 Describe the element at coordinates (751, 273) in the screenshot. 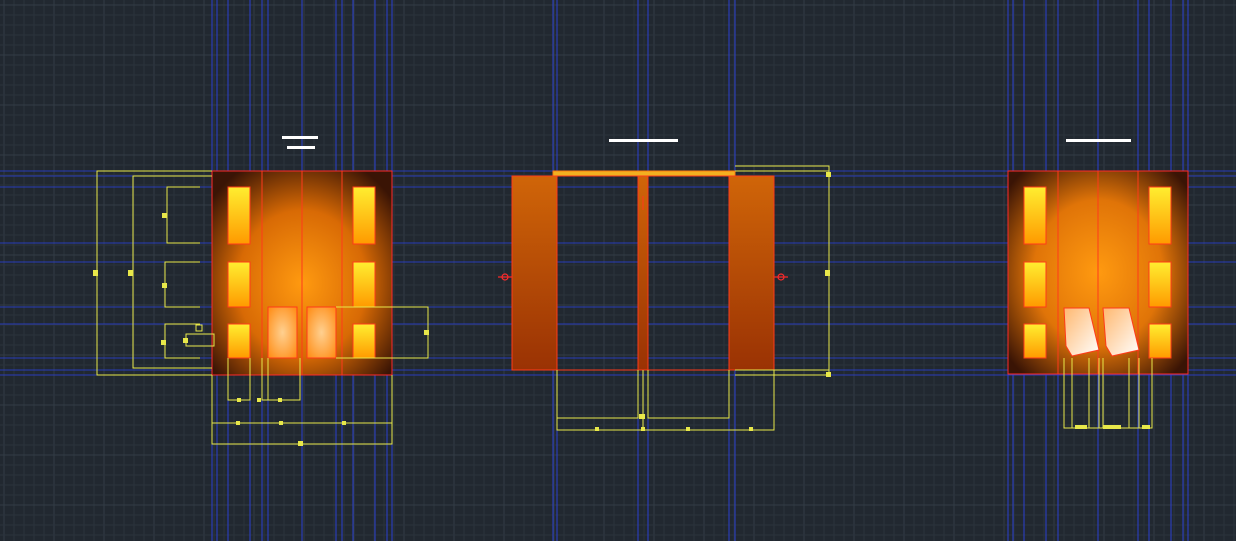

I see `center-right-leaf` at that location.